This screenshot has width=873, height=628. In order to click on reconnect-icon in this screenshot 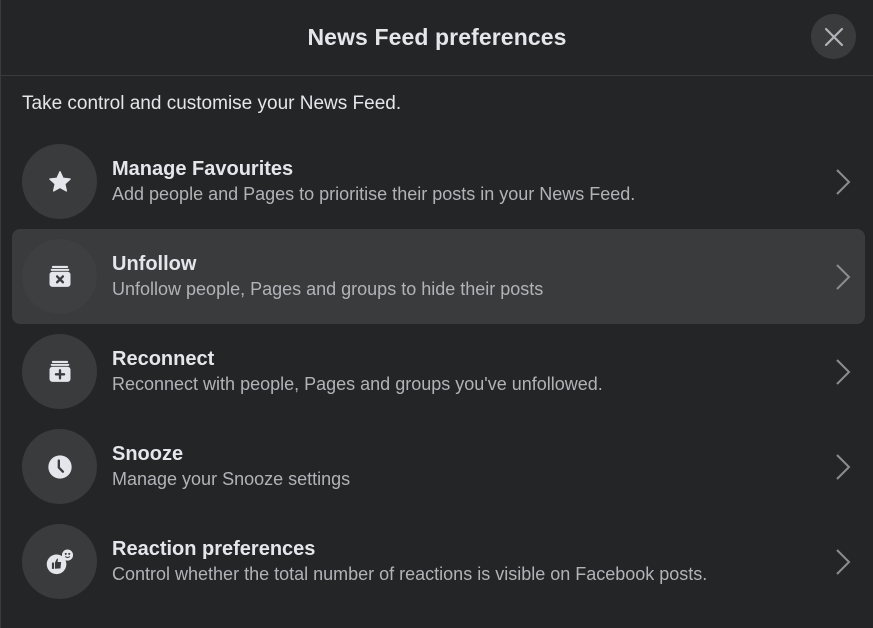, I will do `click(59, 371)`.